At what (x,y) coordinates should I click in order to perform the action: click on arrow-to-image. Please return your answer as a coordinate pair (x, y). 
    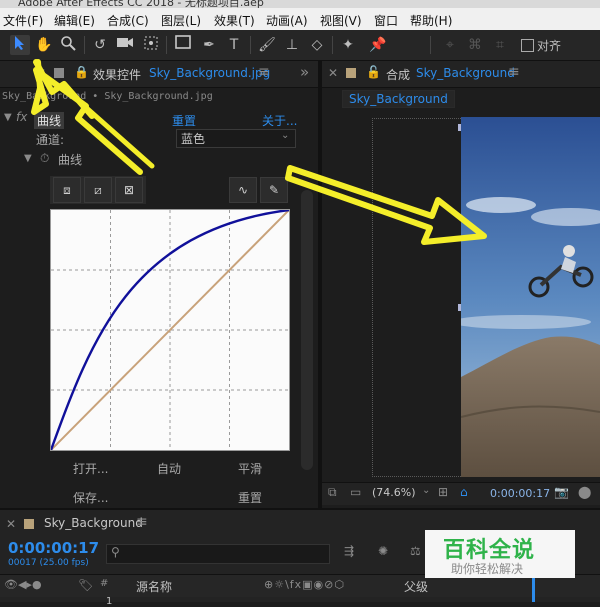
    Looking at the image, I should click on (386, 205).